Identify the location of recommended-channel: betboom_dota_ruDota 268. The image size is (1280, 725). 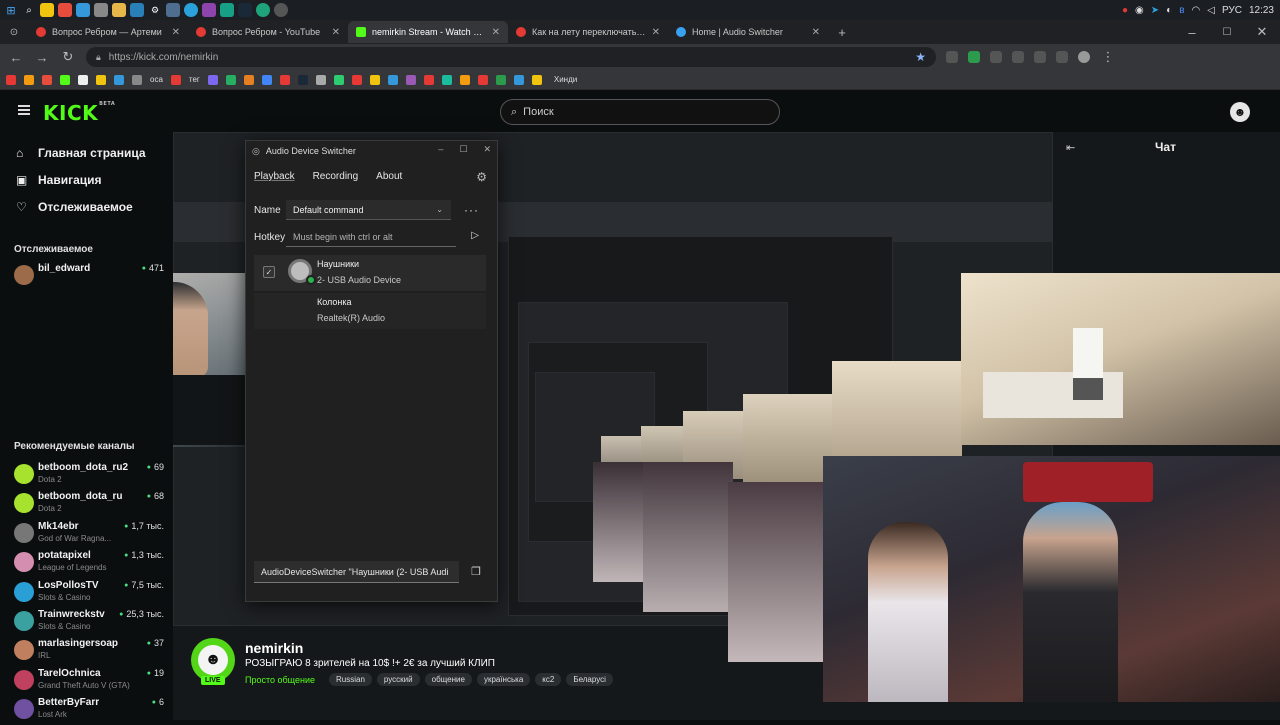
(89, 505).